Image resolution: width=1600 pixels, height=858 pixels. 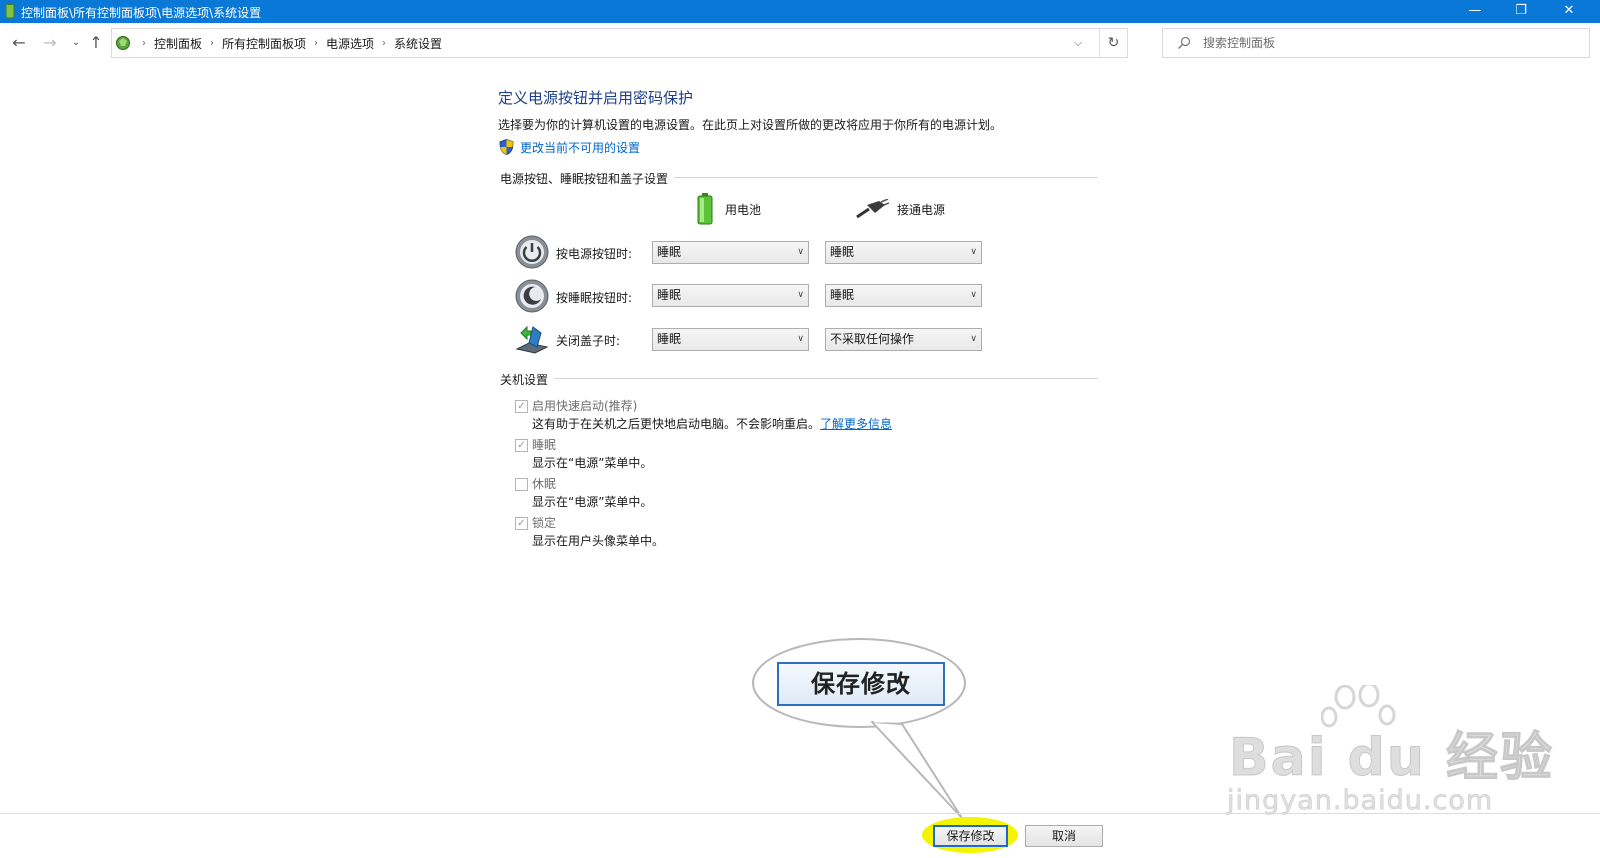 I want to click on breadcrumb-item-control-panel: 控制面板, so click(x=178, y=43).